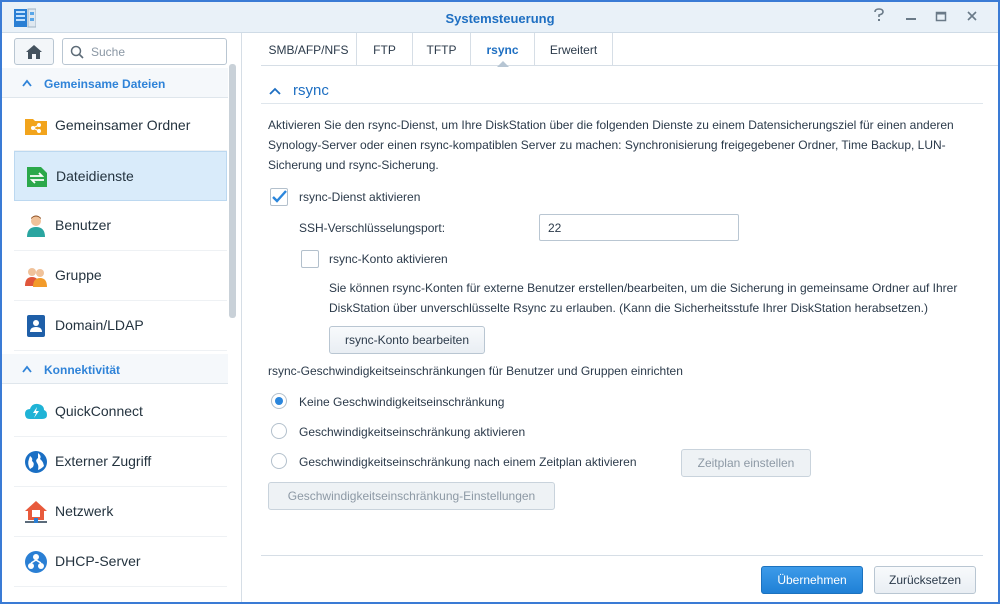 This screenshot has height=604, width=1000. I want to click on sidebar-item-label: Netzwerk, so click(84, 511).